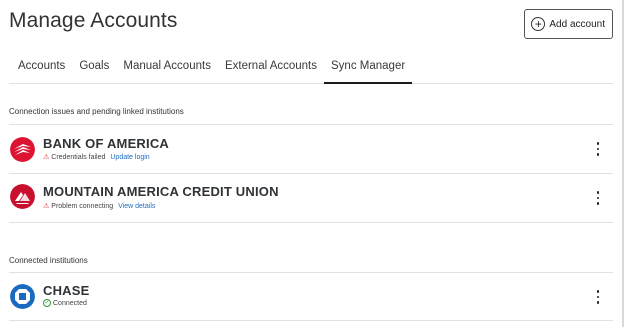  Describe the element at coordinates (94, 71) in the screenshot. I see `tab-goals: Goals` at that location.